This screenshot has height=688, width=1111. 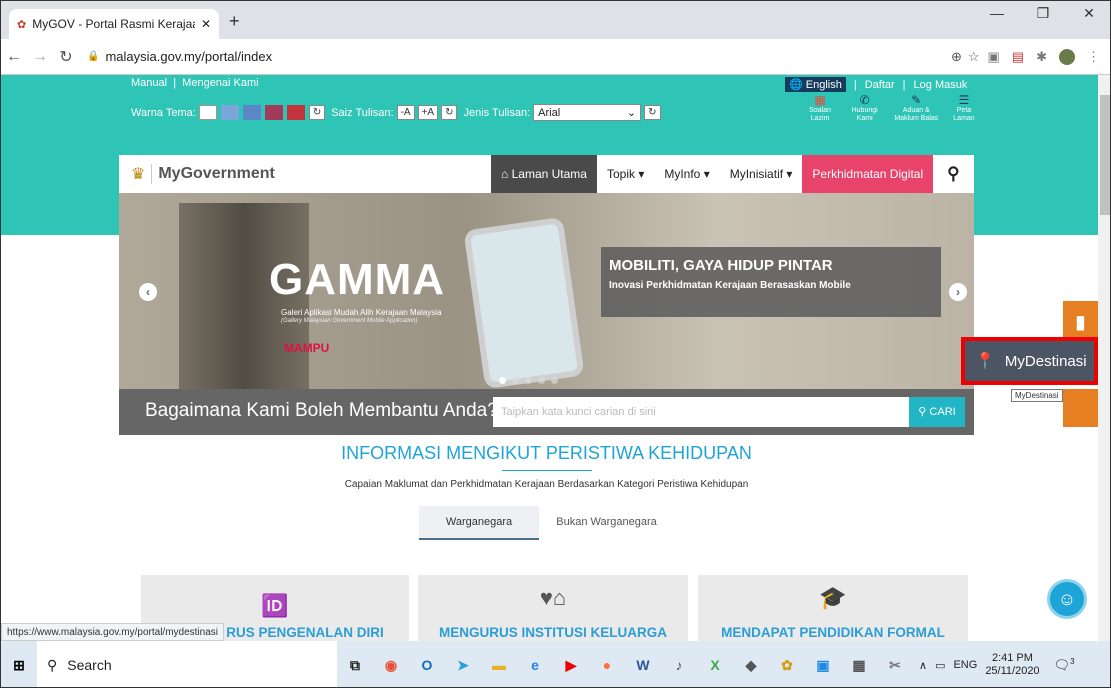 I want to click on close-window-icon: ✕, so click(x=1088, y=13).